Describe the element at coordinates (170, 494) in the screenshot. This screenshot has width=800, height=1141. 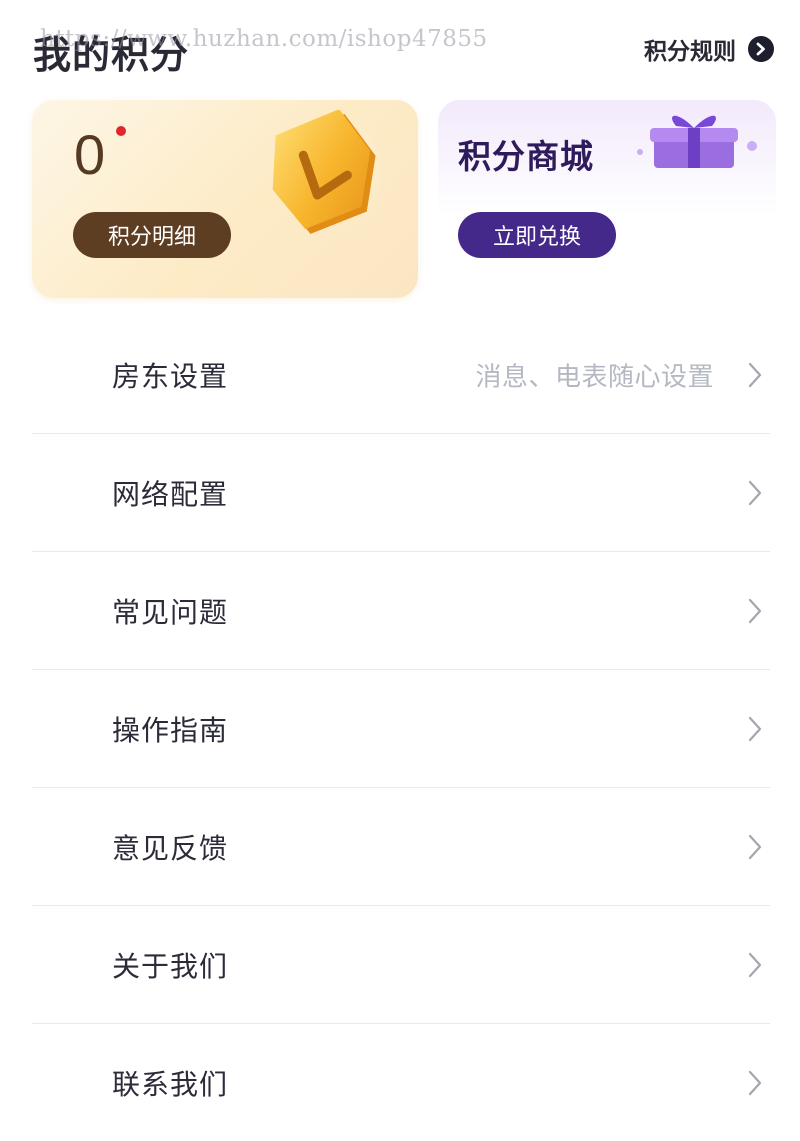
I see `menu-item-label: 网络配置` at that location.